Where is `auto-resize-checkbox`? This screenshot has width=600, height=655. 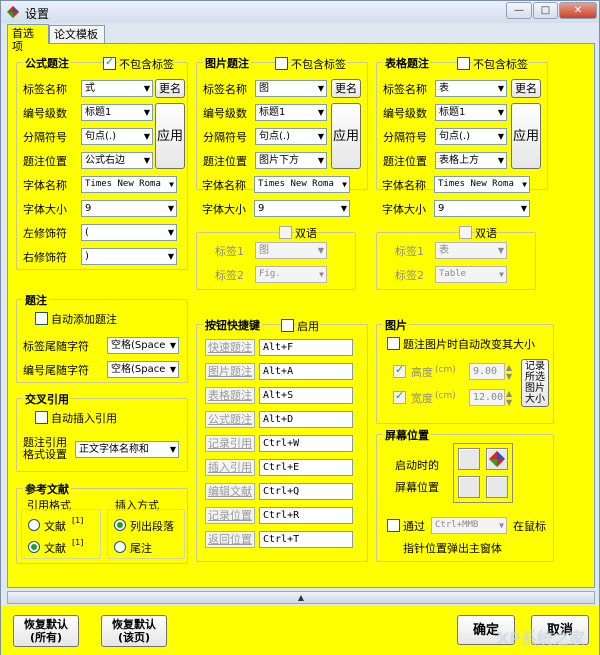 auto-resize-checkbox is located at coordinates (393, 343).